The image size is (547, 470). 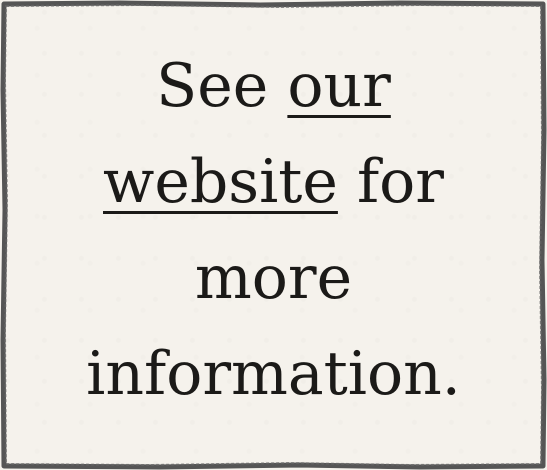 I want to click on notice-line-4: information., so click(x=273, y=374).